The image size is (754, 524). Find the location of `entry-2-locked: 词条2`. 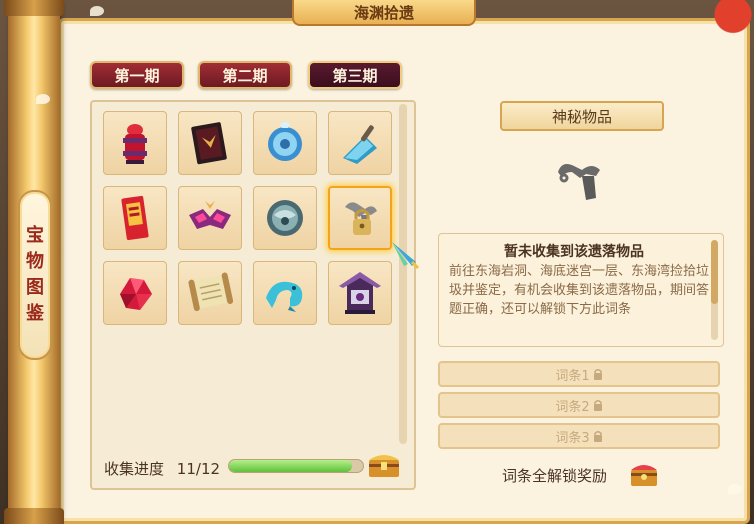

entry-2-locked: 词条2 is located at coordinates (579, 405).